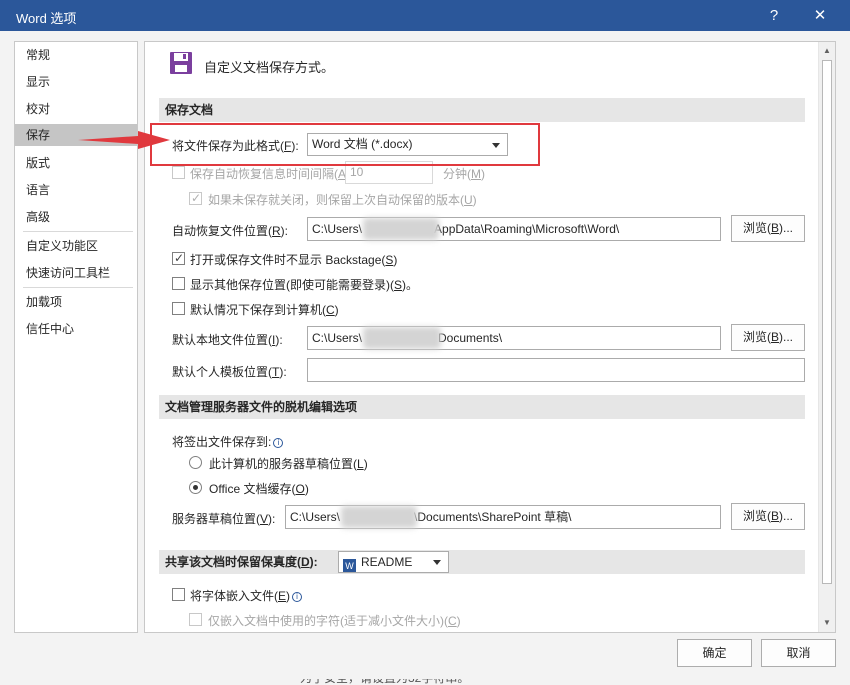 The width and height of the screenshot is (850, 685). Describe the element at coordinates (714, 653) in the screenshot. I see `ok-button: 确定` at that location.